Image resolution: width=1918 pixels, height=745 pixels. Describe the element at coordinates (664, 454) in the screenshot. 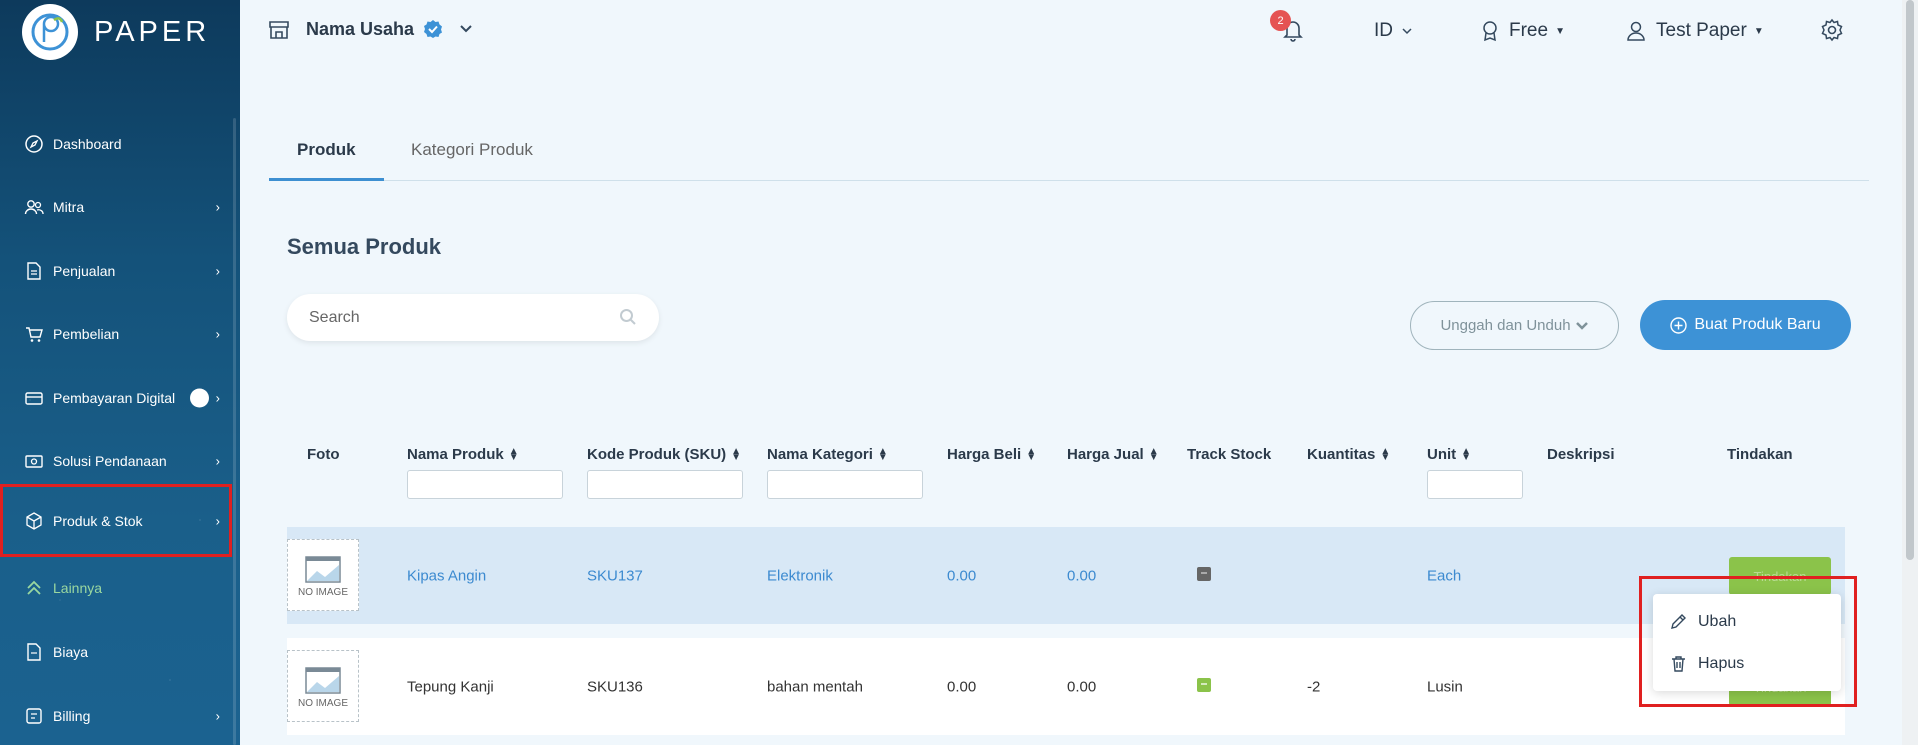

I see `col-kode-produk: Kode Produk (SKU) ▲ ▼` at that location.